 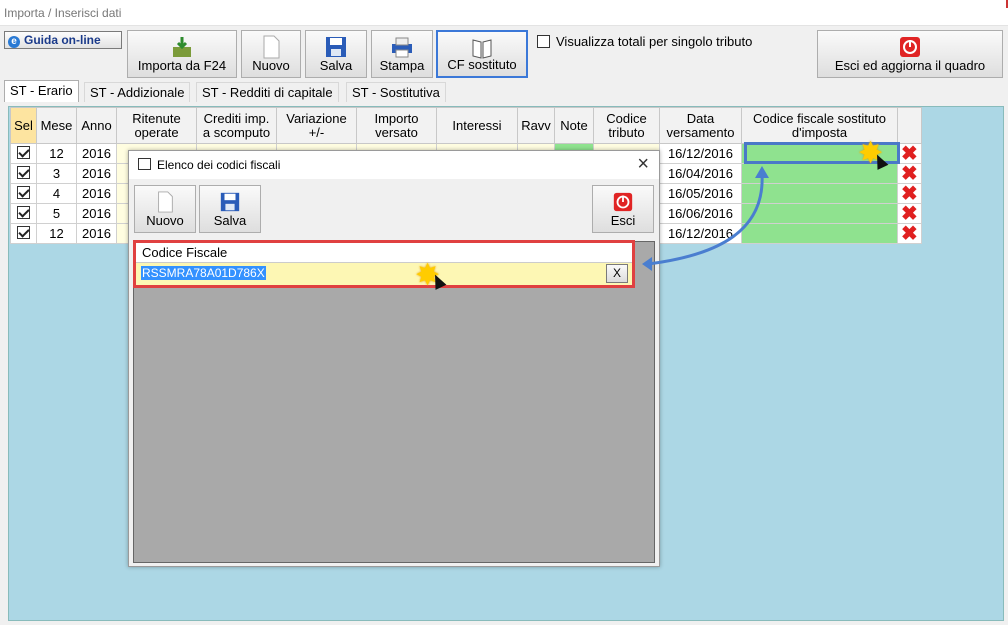 I want to click on col-note: Note, so click(x=574, y=125).